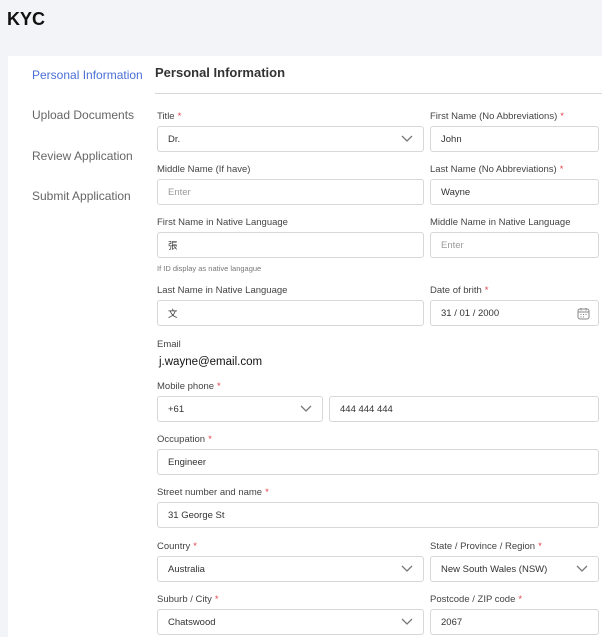  Describe the element at coordinates (494, 569) in the screenshot. I see `state-select-value: New South Wales (NSW)` at that location.